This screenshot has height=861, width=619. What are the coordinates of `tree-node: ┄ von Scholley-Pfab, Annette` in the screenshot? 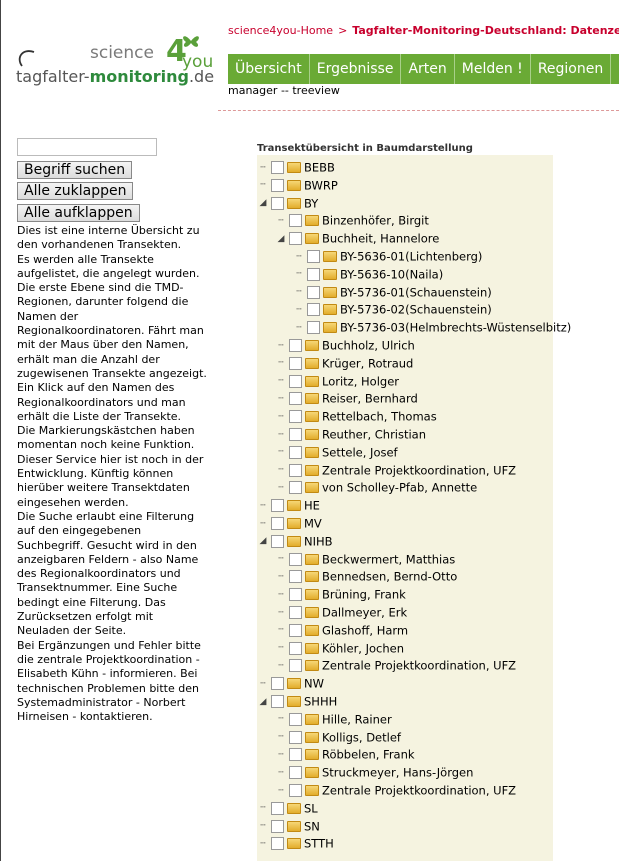 It's located at (376, 487).